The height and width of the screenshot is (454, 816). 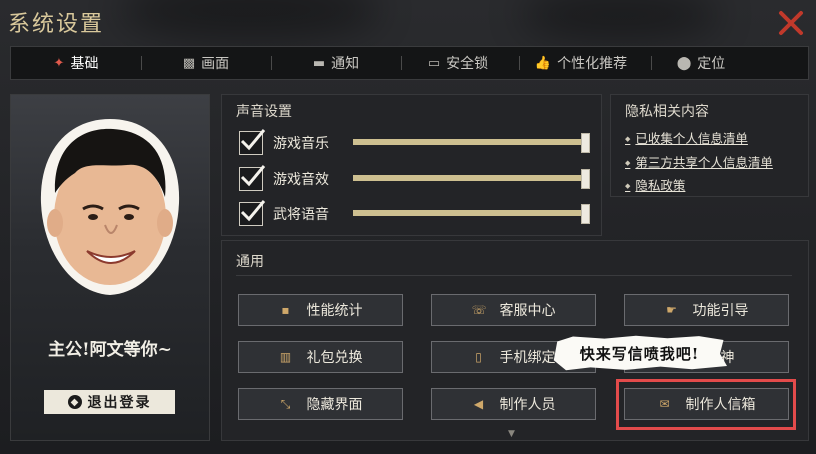 What do you see at coordinates (334, 405) in the screenshot?
I see `button-label: 隐藏界面` at bounding box center [334, 405].